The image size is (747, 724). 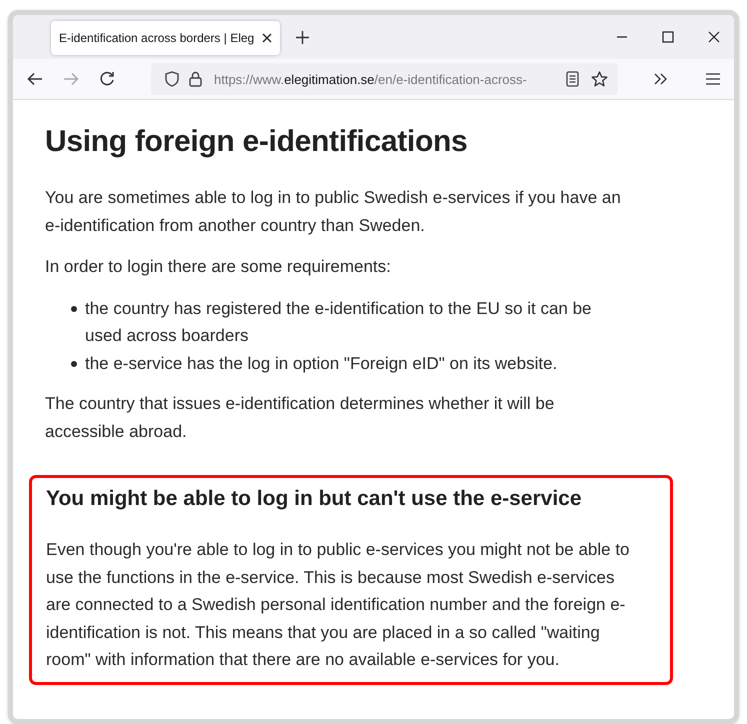 I want to click on address-bar: https://www.elegitimation.se/en/e-identification-across-, so click(x=384, y=79).